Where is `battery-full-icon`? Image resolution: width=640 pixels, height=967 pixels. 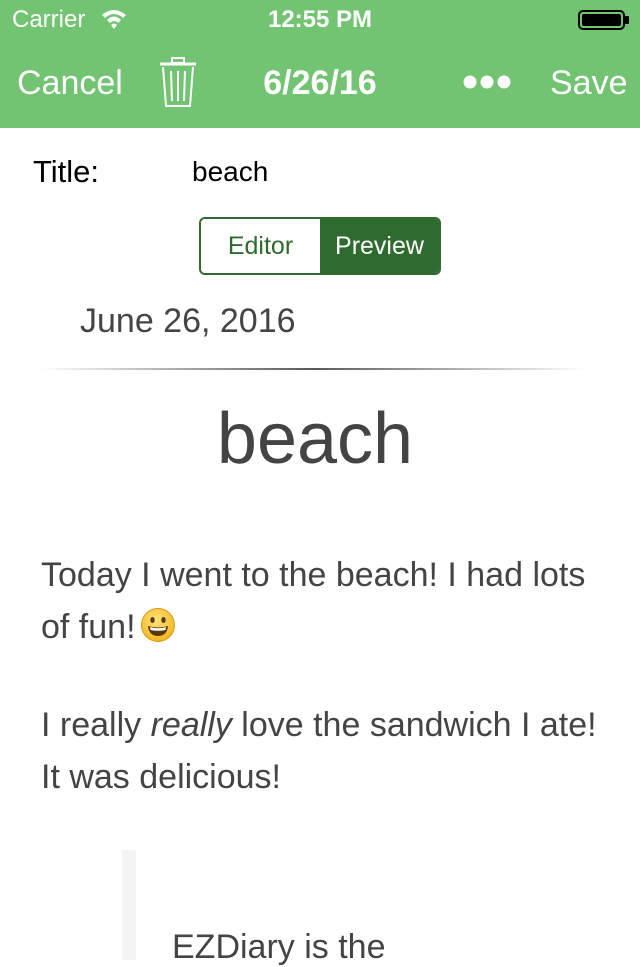
battery-full-icon is located at coordinates (603, 20).